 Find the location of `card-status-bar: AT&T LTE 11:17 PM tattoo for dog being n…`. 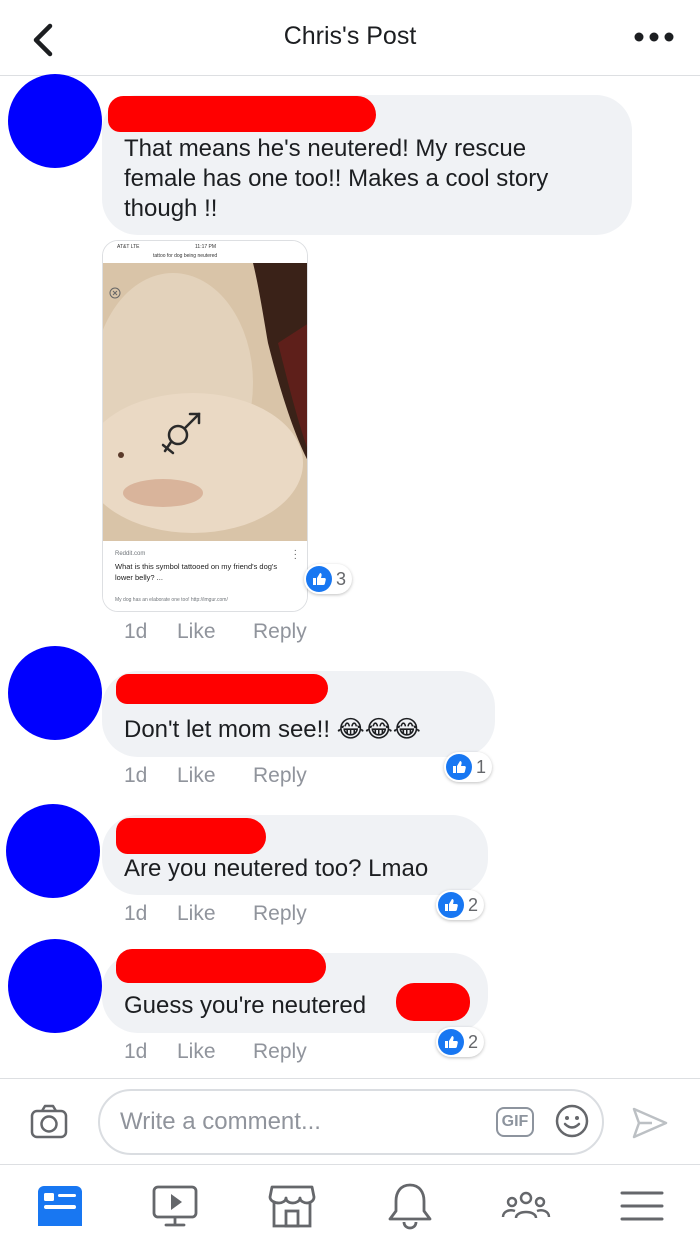

card-status-bar: AT&T LTE 11:17 PM tattoo for dog being n… is located at coordinates (205, 252).